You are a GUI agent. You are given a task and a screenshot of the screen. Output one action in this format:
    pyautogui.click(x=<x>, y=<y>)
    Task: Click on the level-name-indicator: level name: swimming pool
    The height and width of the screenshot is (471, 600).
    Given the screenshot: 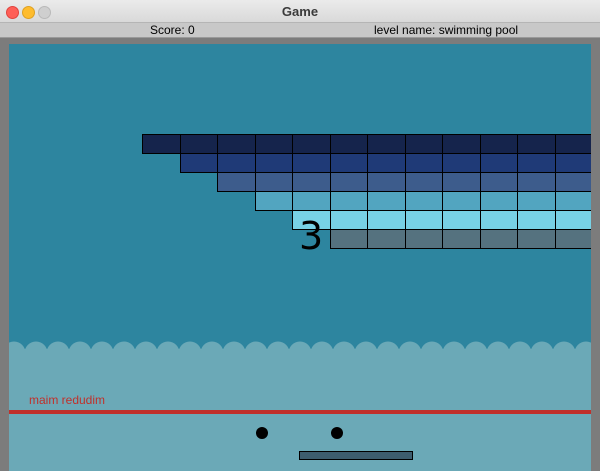 What is the action you would take?
    pyautogui.click(x=446, y=30)
    